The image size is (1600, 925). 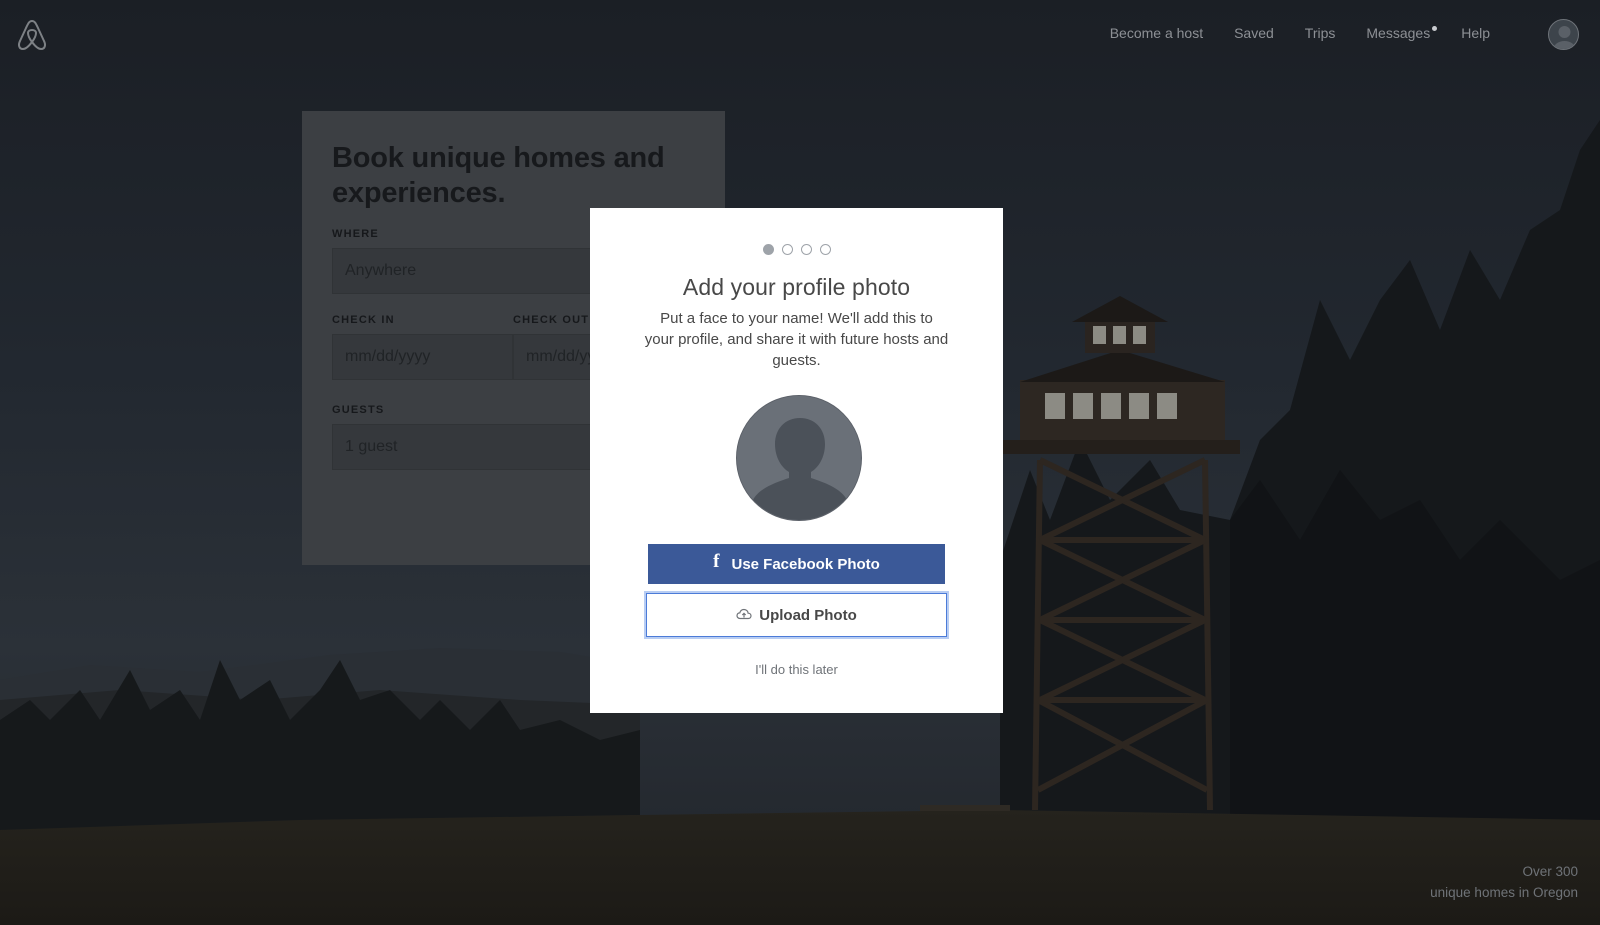 What do you see at coordinates (796, 287) in the screenshot?
I see `modal-title: Add your profile photo` at bounding box center [796, 287].